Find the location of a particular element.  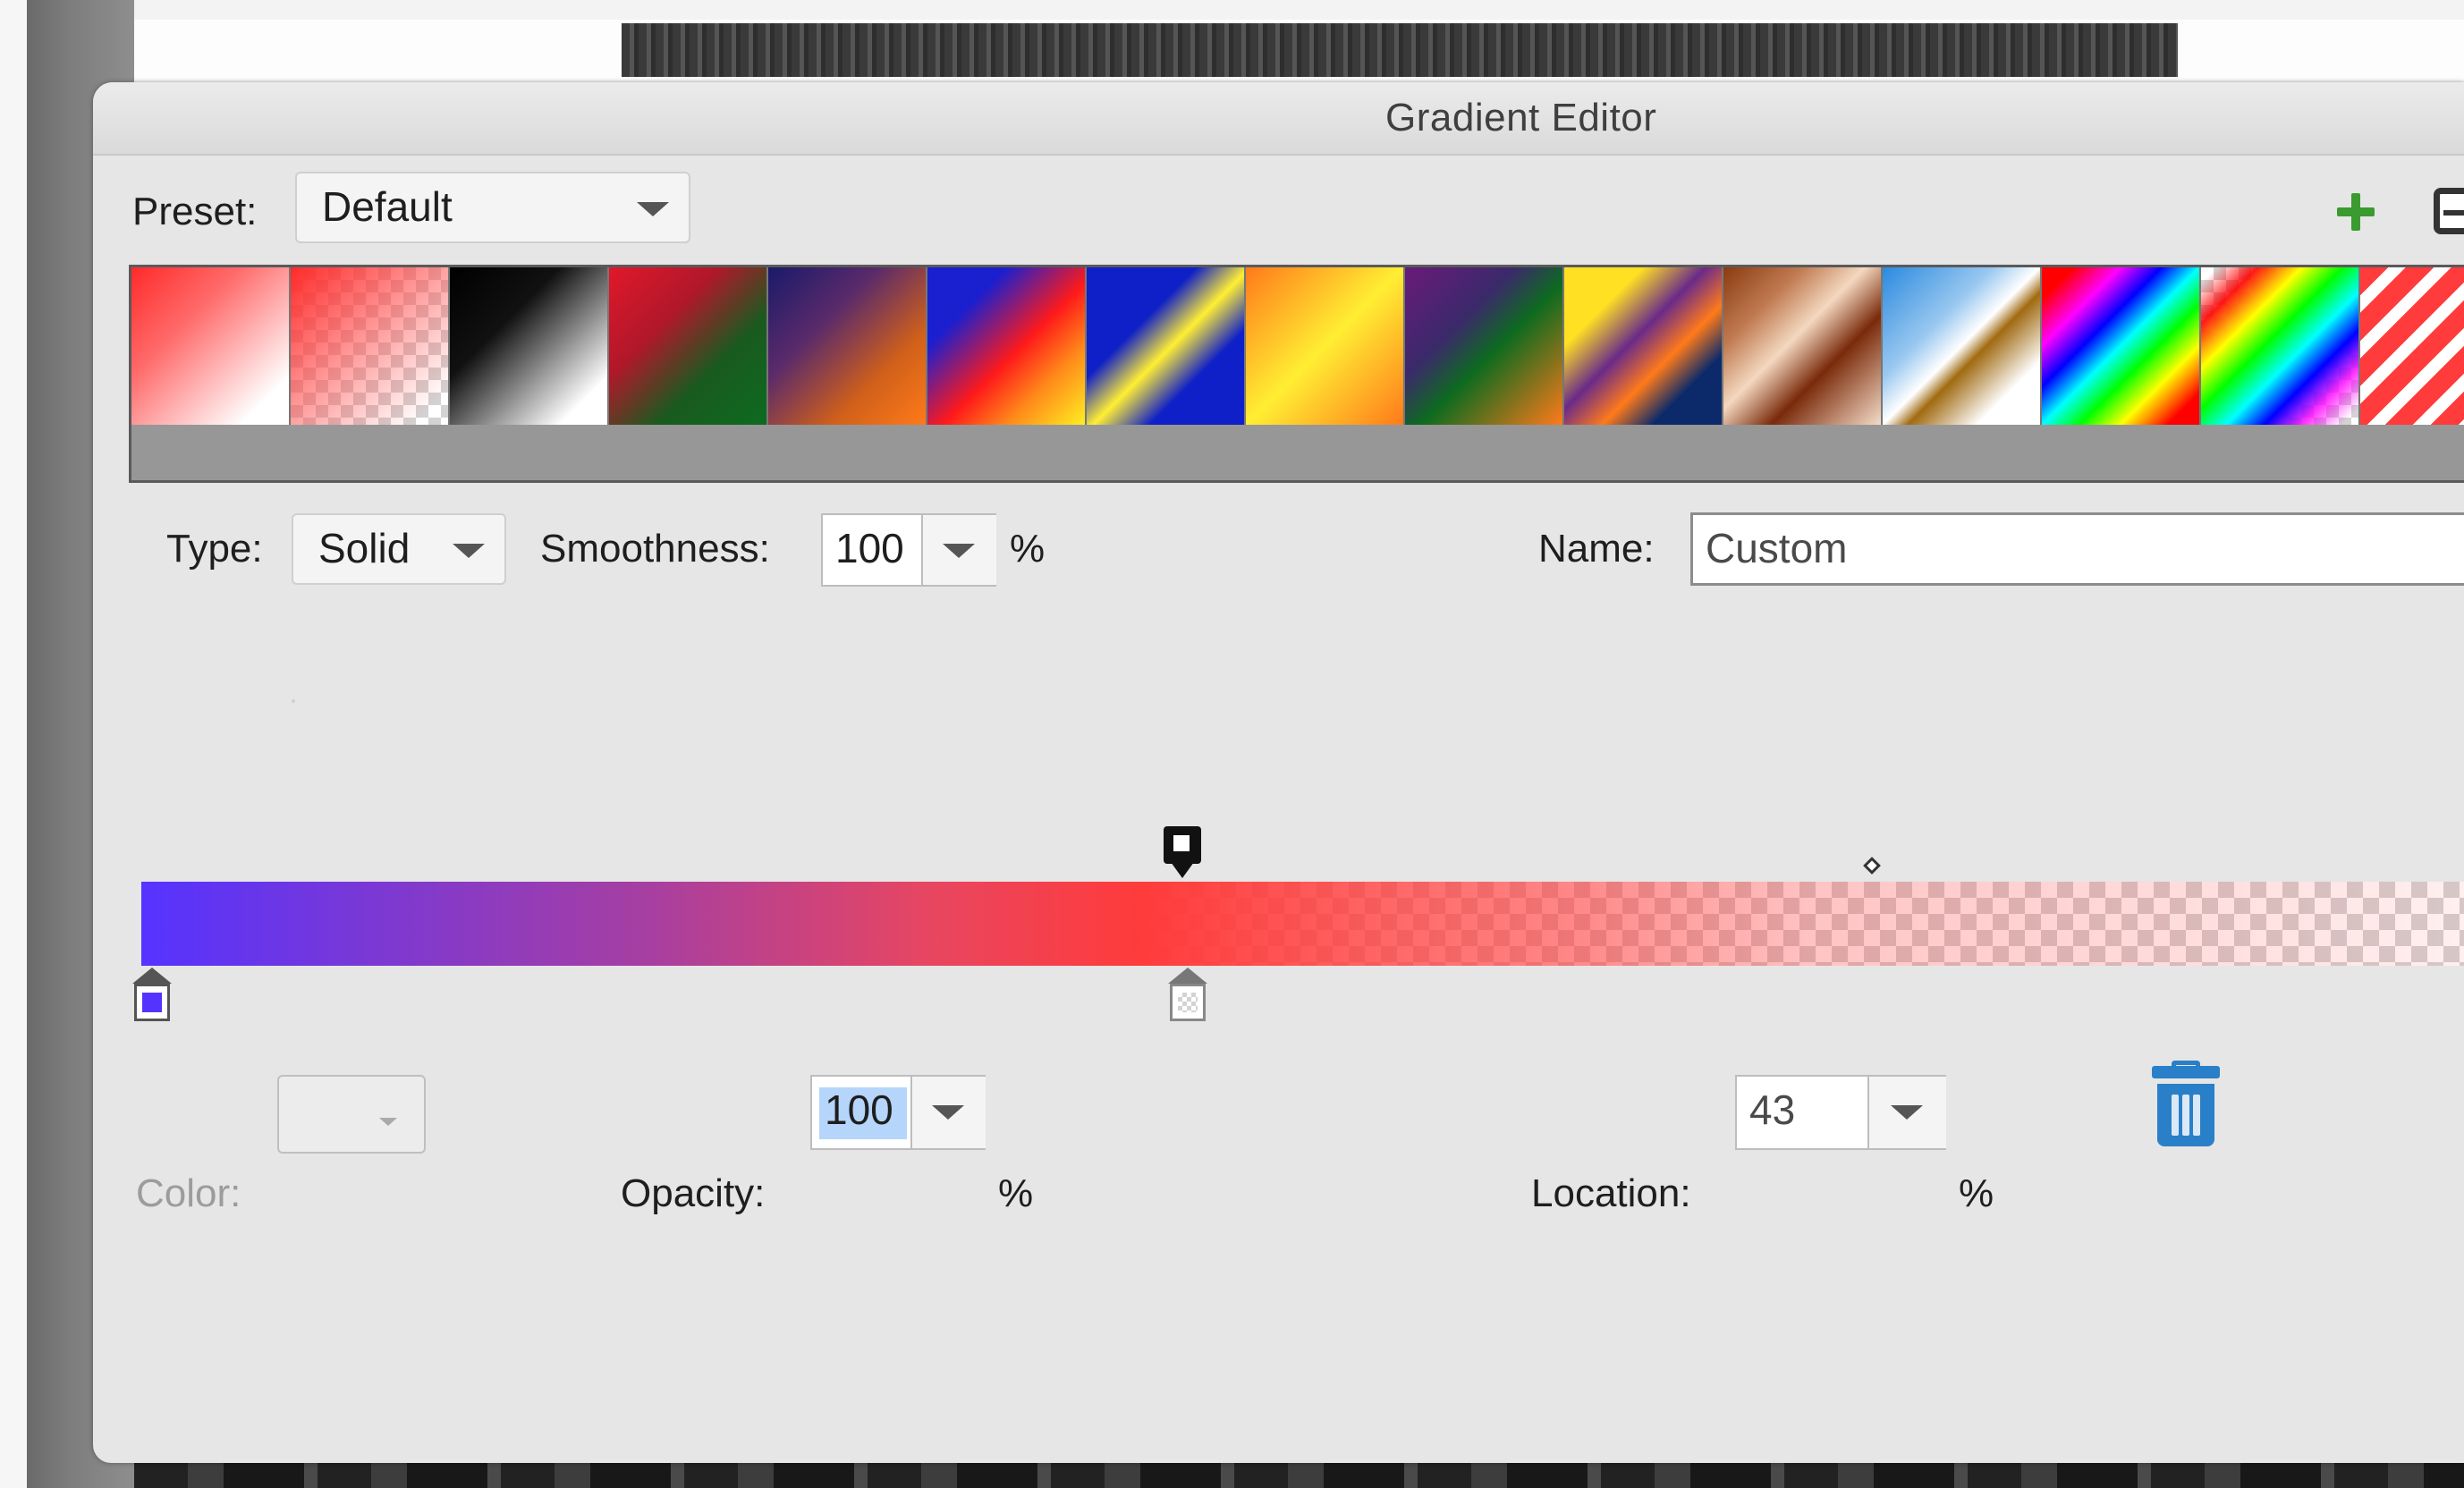

preset-dropdown: Default is located at coordinates (492, 207).